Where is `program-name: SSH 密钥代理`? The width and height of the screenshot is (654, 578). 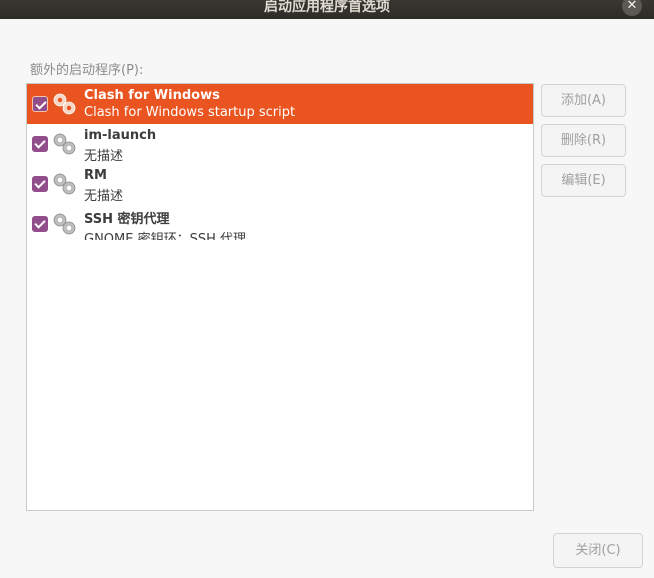 program-name: SSH 密钥代理 is located at coordinates (127, 219).